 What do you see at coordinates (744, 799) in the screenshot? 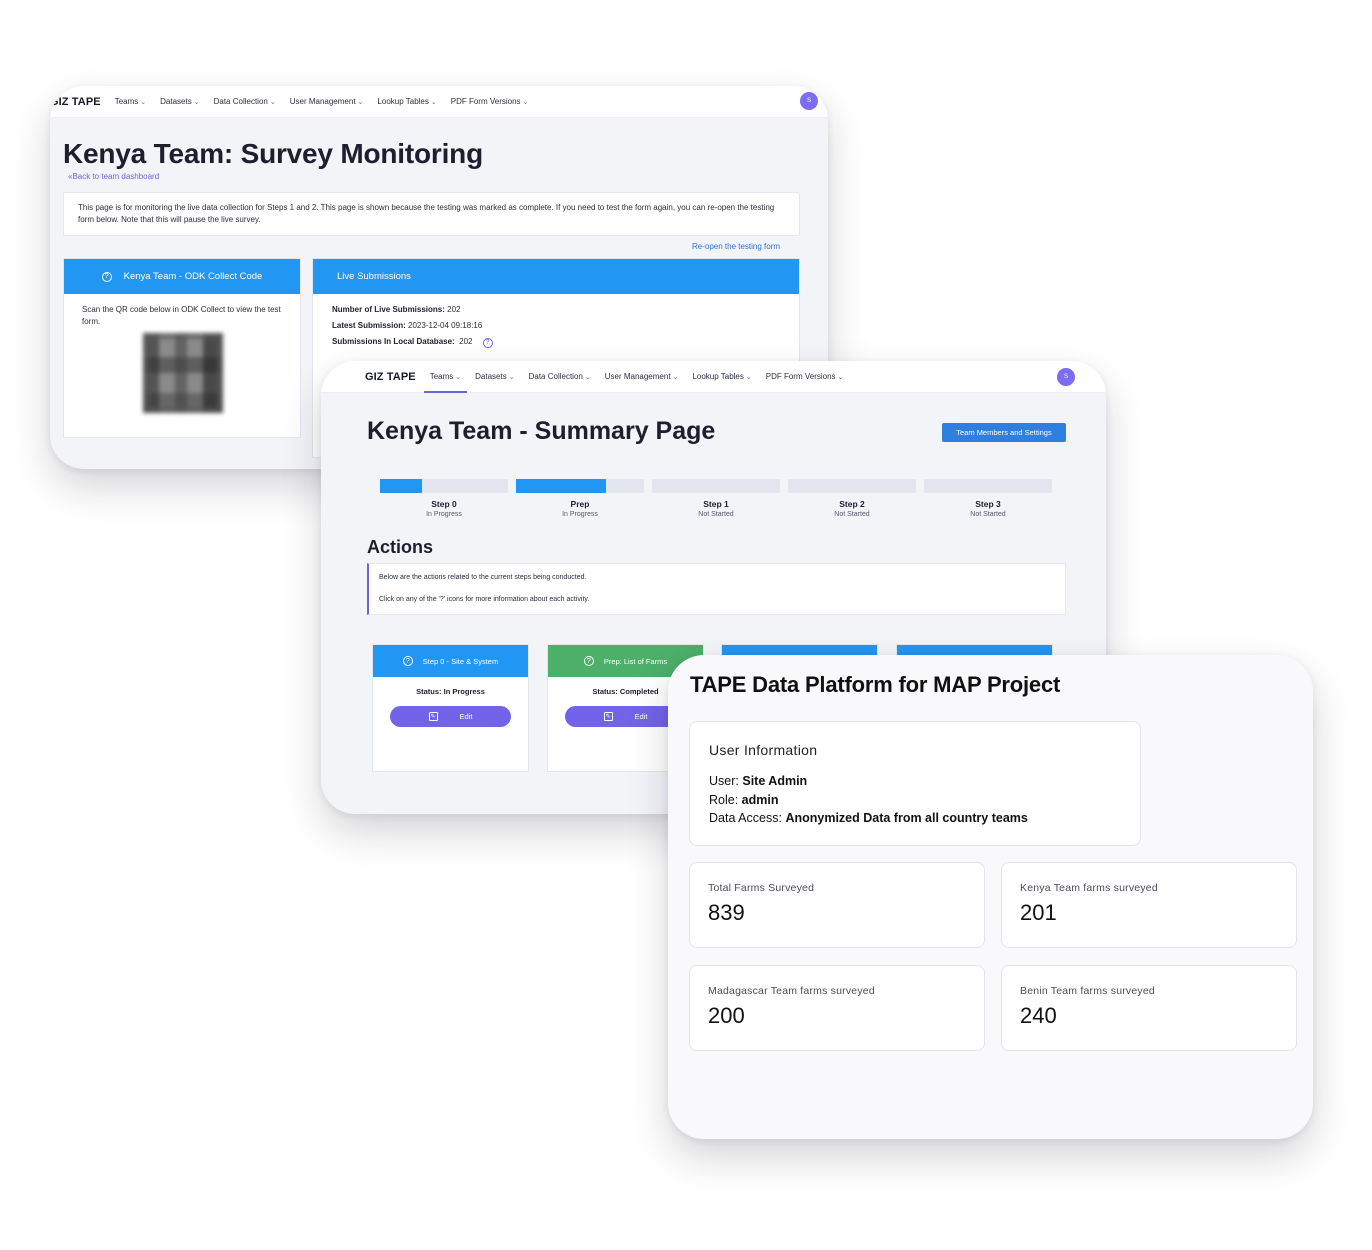
I see `role-line: Role: admin` at bounding box center [744, 799].